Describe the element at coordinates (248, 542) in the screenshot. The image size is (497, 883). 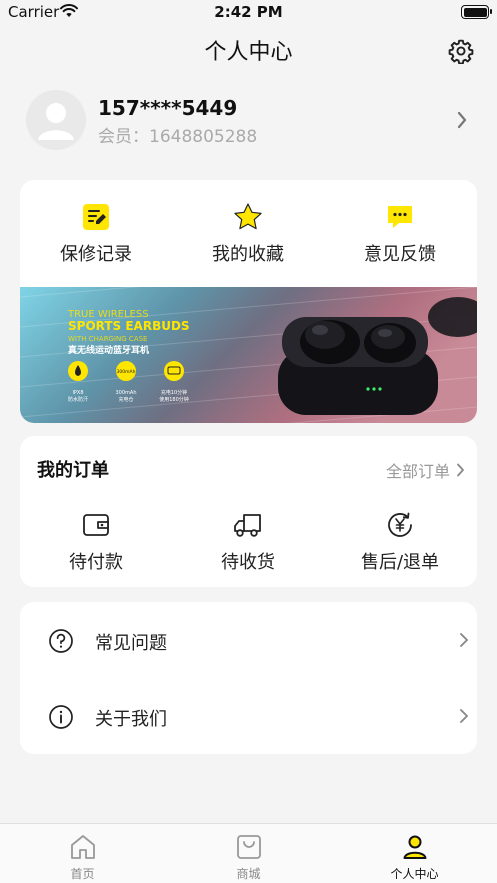
I see `pending-delivery-button: 待收货` at that location.